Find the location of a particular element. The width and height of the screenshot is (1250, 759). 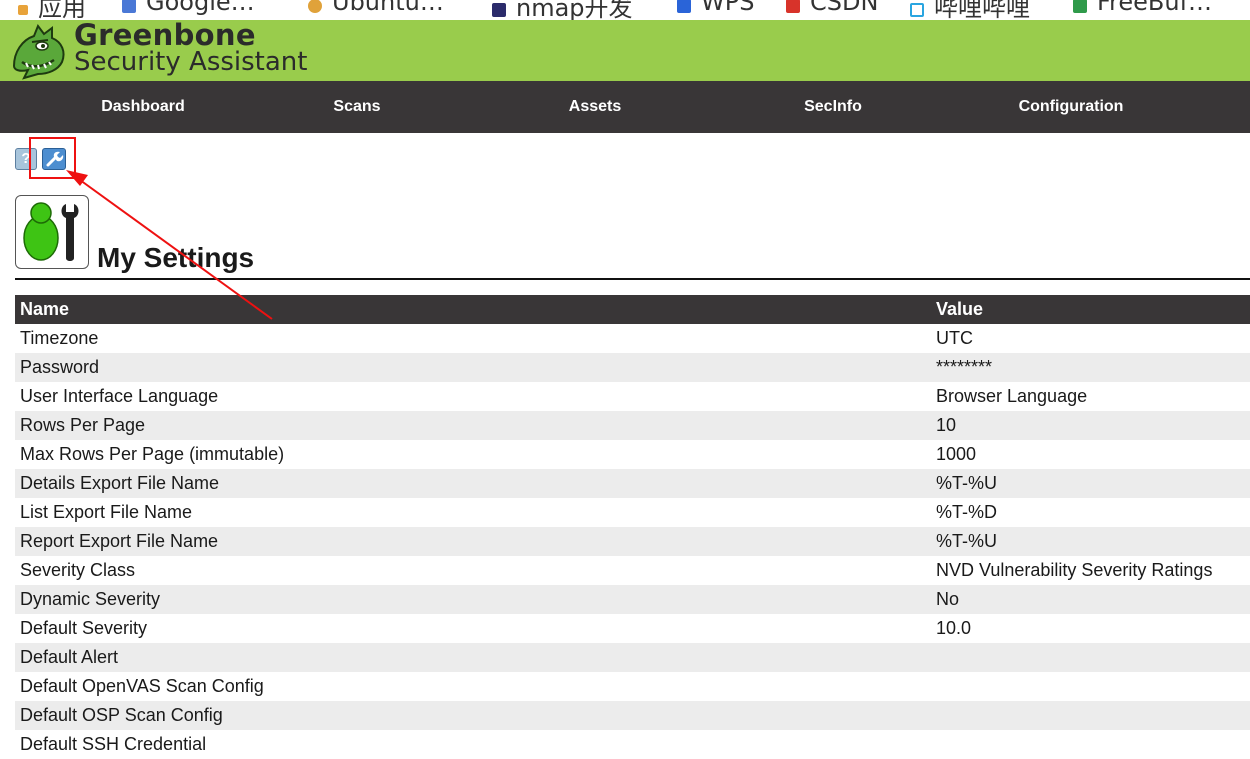

table-row: Password ******** is located at coordinates (632, 367).